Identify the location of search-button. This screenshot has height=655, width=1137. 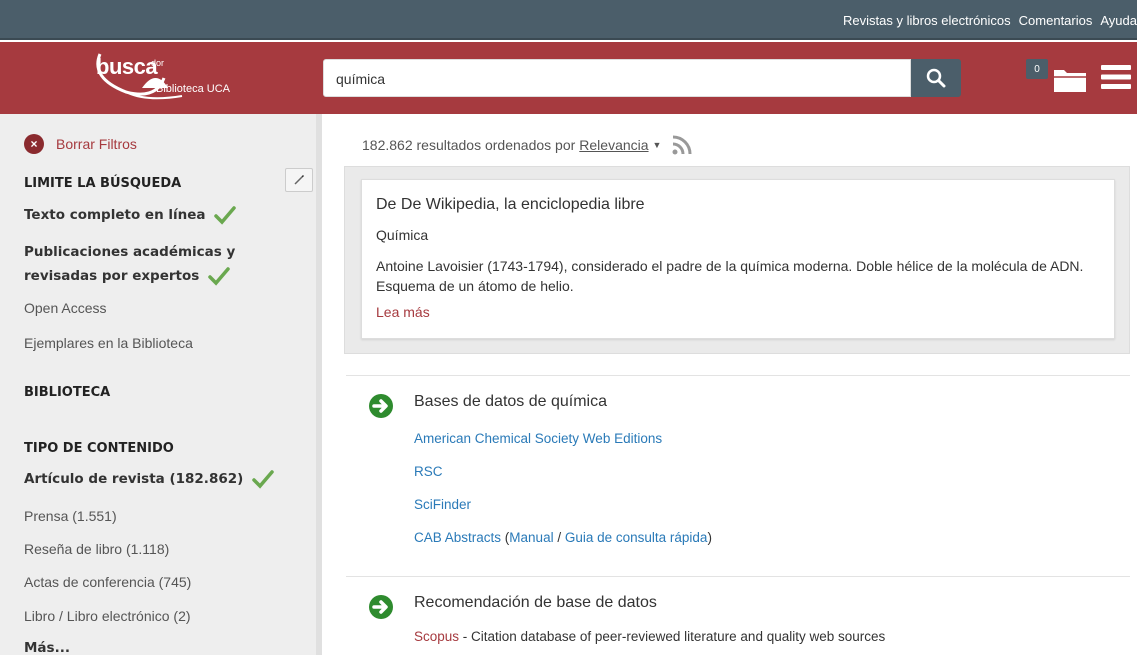
(936, 78).